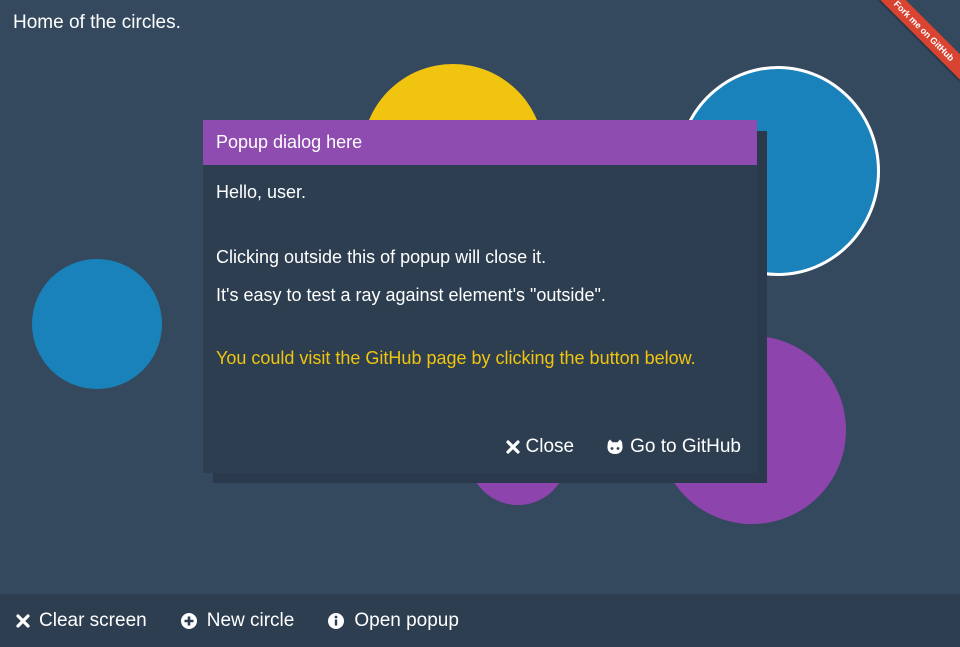 The height and width of the screenshot is (647, 960). I want to click on fork-me-ribbon: Fork me on GitHub, so click(910, 47).